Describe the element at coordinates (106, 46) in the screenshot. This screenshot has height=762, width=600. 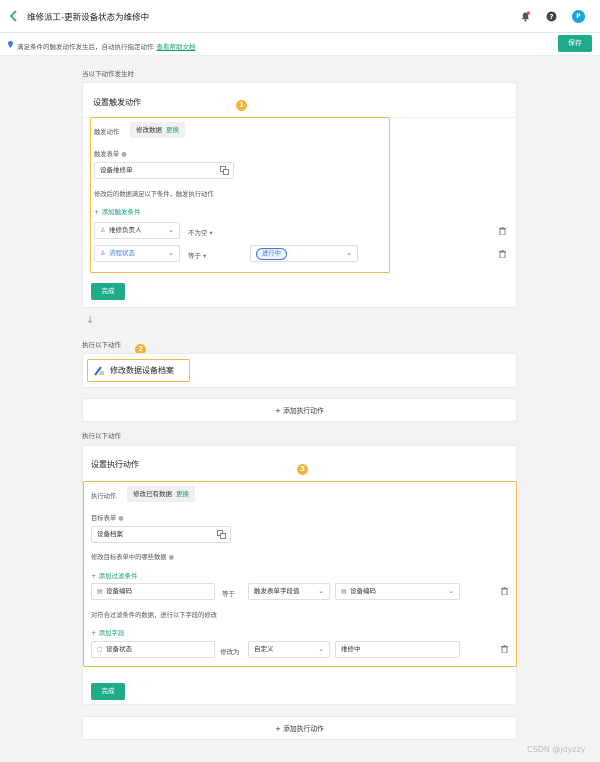
I see `info-text: 满足条件的触发动作发生后，自动执行指定动作 查看帮助文档` at that location.